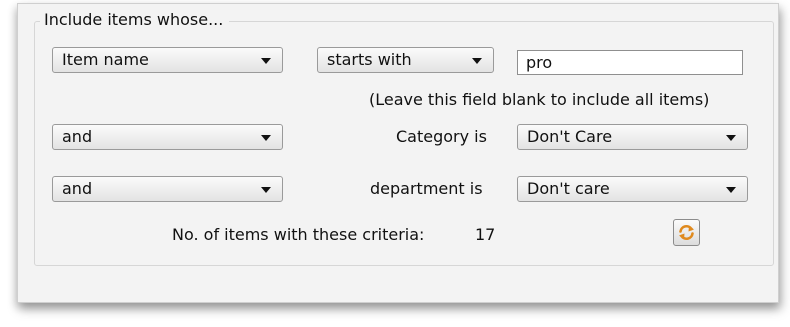  I want to click on department-conjunction-value: and, so click(77, 188).